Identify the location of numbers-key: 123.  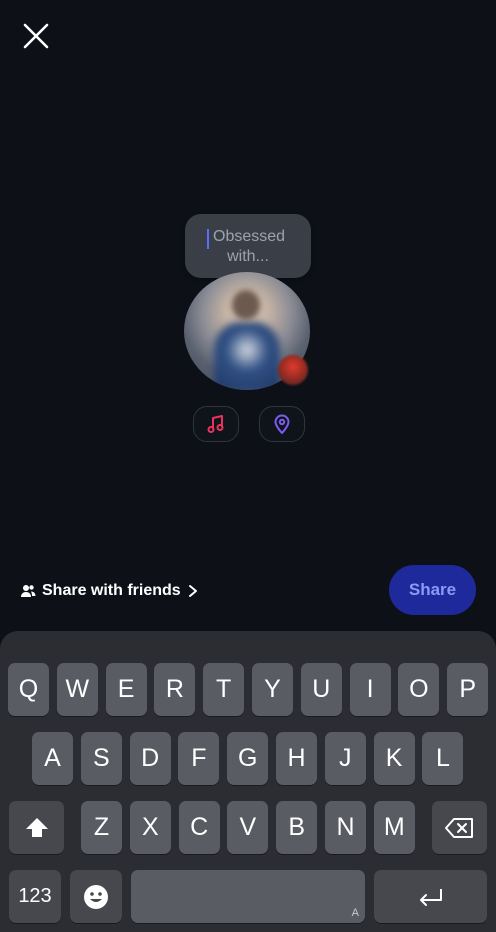
(35, 896).